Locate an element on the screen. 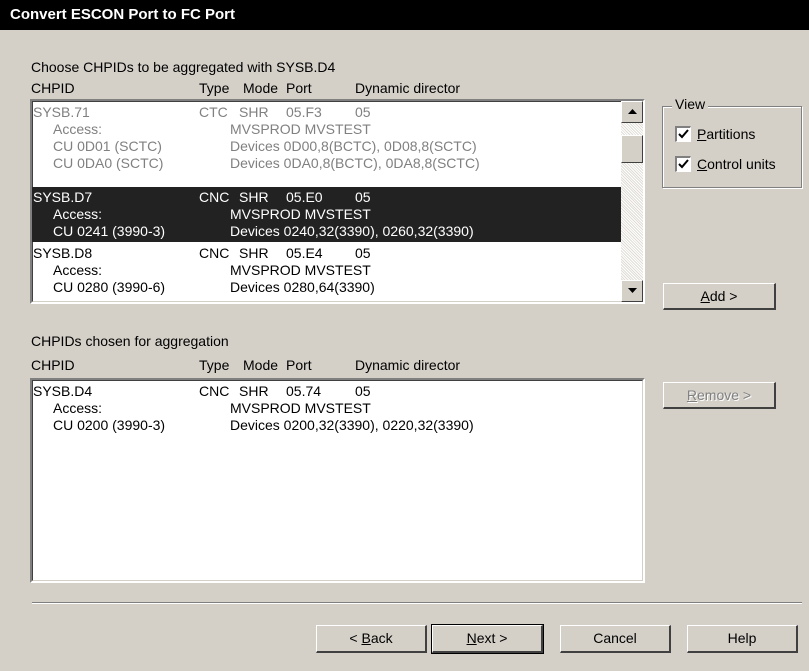 This screenshot has width=809, height=671. add-button: Add > is located at coordinates (719, 296).